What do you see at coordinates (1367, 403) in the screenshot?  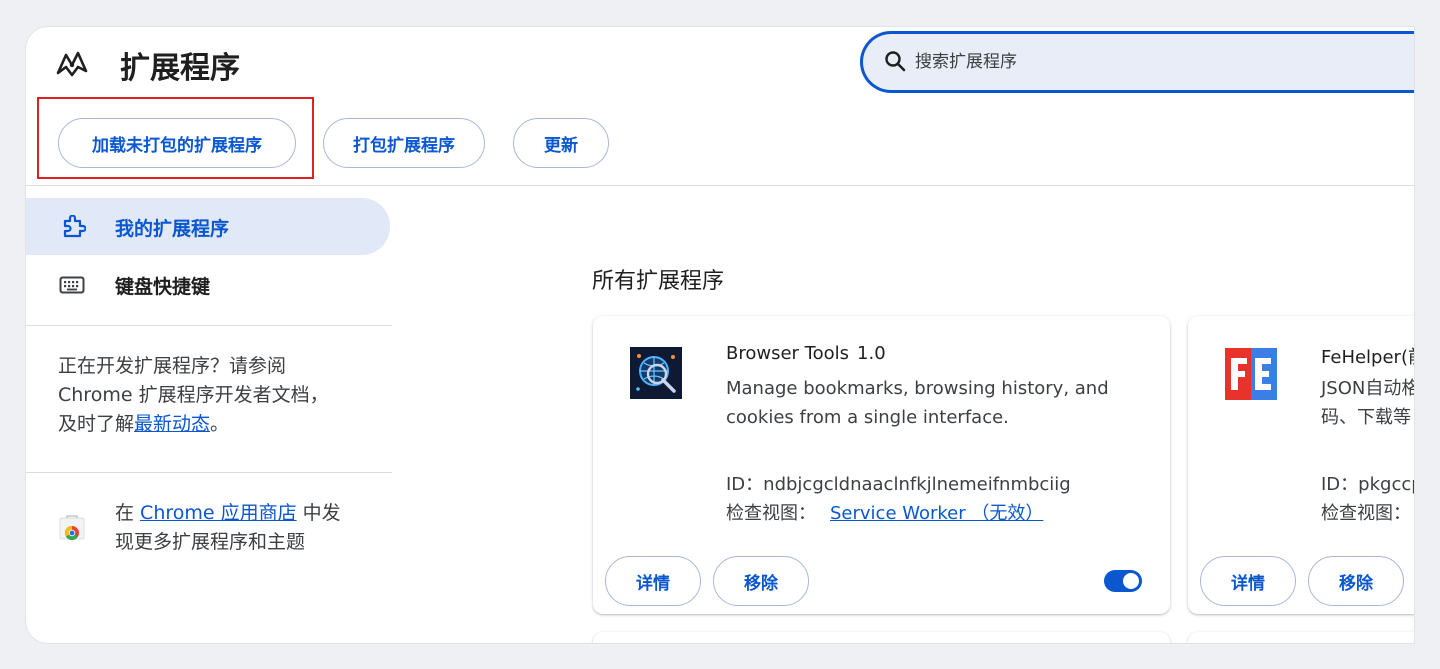 I see `extension-description: JSON自动格 码、下载等` at bounding box center [1367, 403].